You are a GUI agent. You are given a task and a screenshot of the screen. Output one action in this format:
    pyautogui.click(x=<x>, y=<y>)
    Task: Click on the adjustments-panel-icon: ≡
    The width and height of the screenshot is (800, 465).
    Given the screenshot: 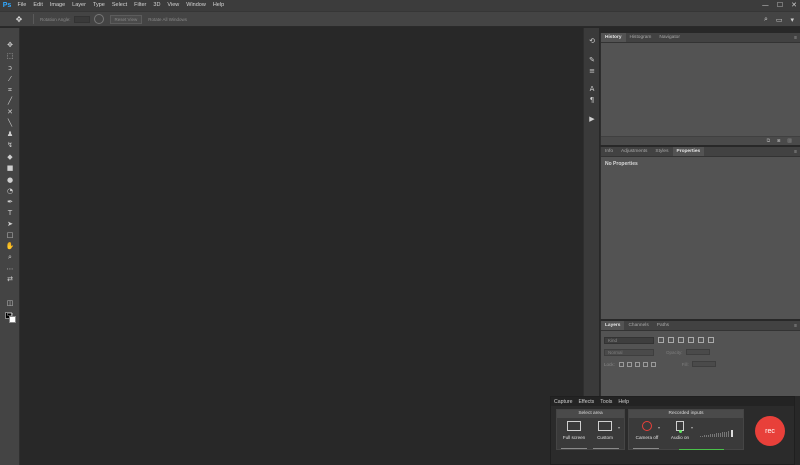 What is the action you would take?
    pyautogui.click(x=592, y=71)
    